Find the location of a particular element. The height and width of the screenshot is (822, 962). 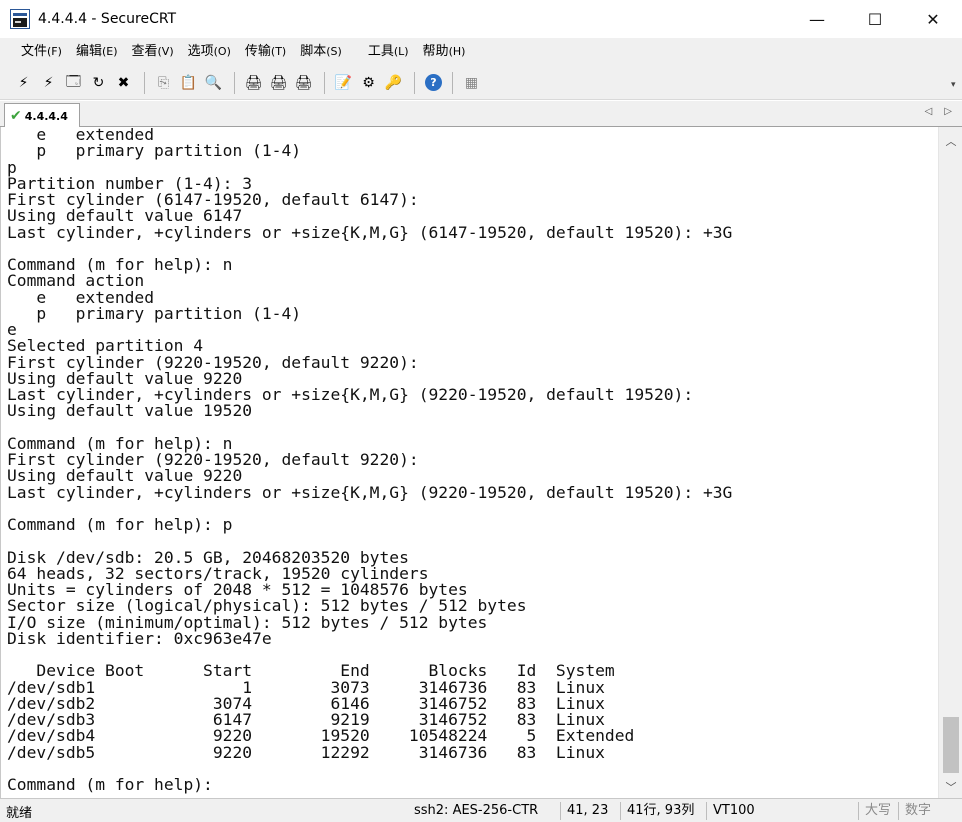

scrollbar-thumb is located at coordinates (951, 745).